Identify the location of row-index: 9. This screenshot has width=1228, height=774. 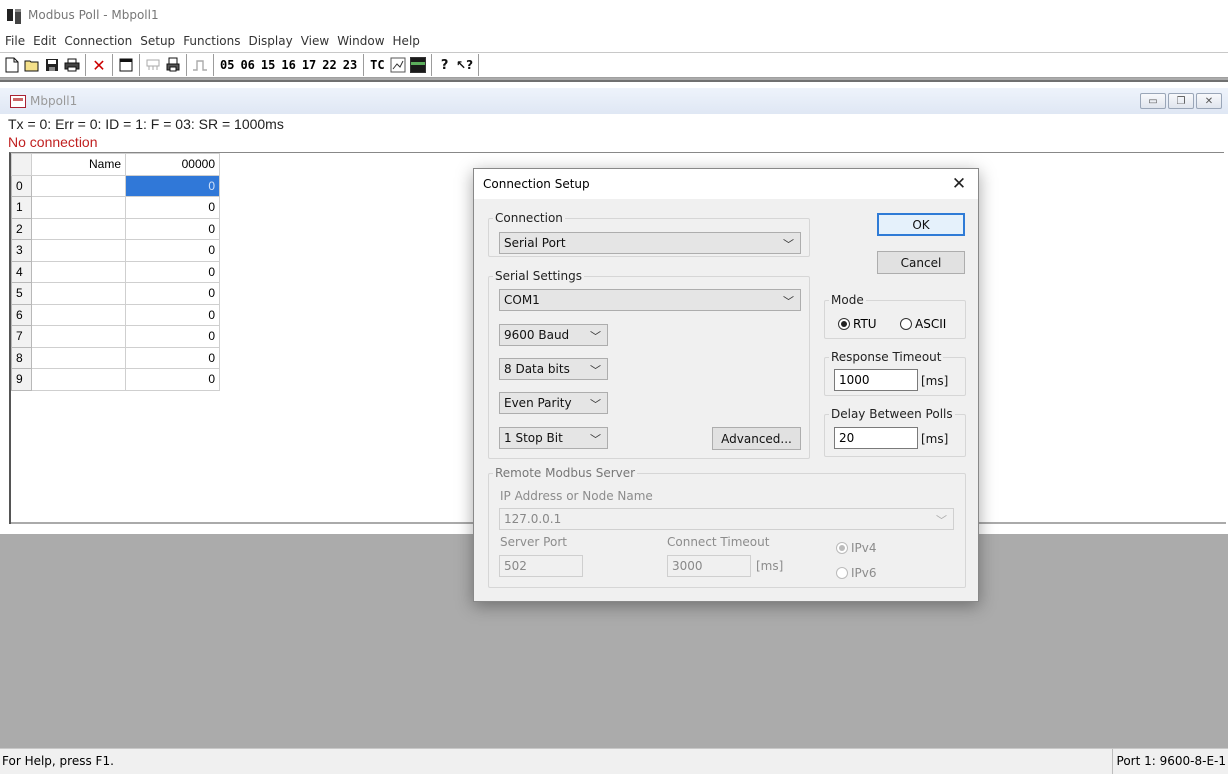
(21, 379).